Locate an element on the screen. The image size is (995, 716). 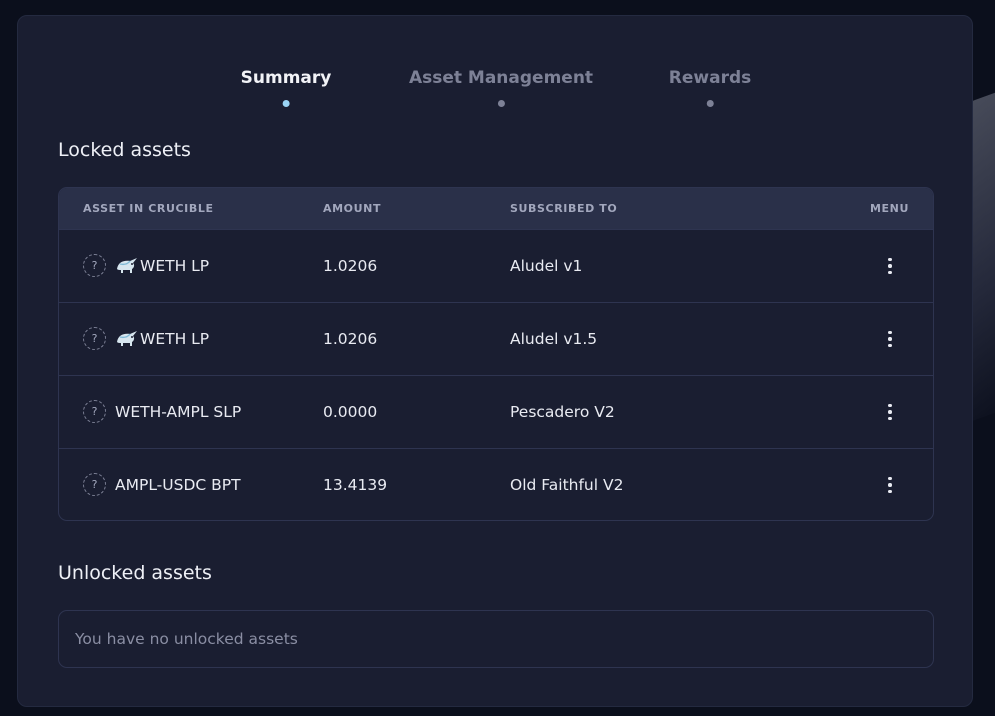
tab-bar: Summary Asset Management Rewards is located at coordinates (495, 88).